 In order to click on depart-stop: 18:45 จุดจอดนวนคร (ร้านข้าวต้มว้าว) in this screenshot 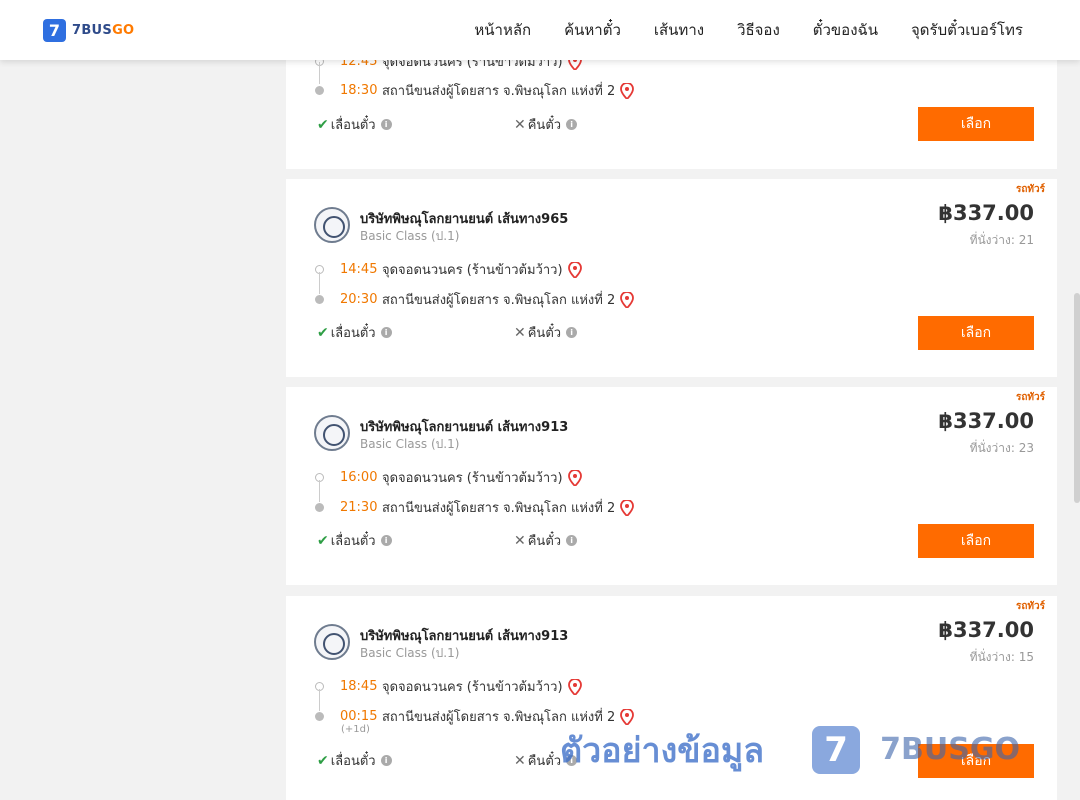, I will do `click(448, 686)`.